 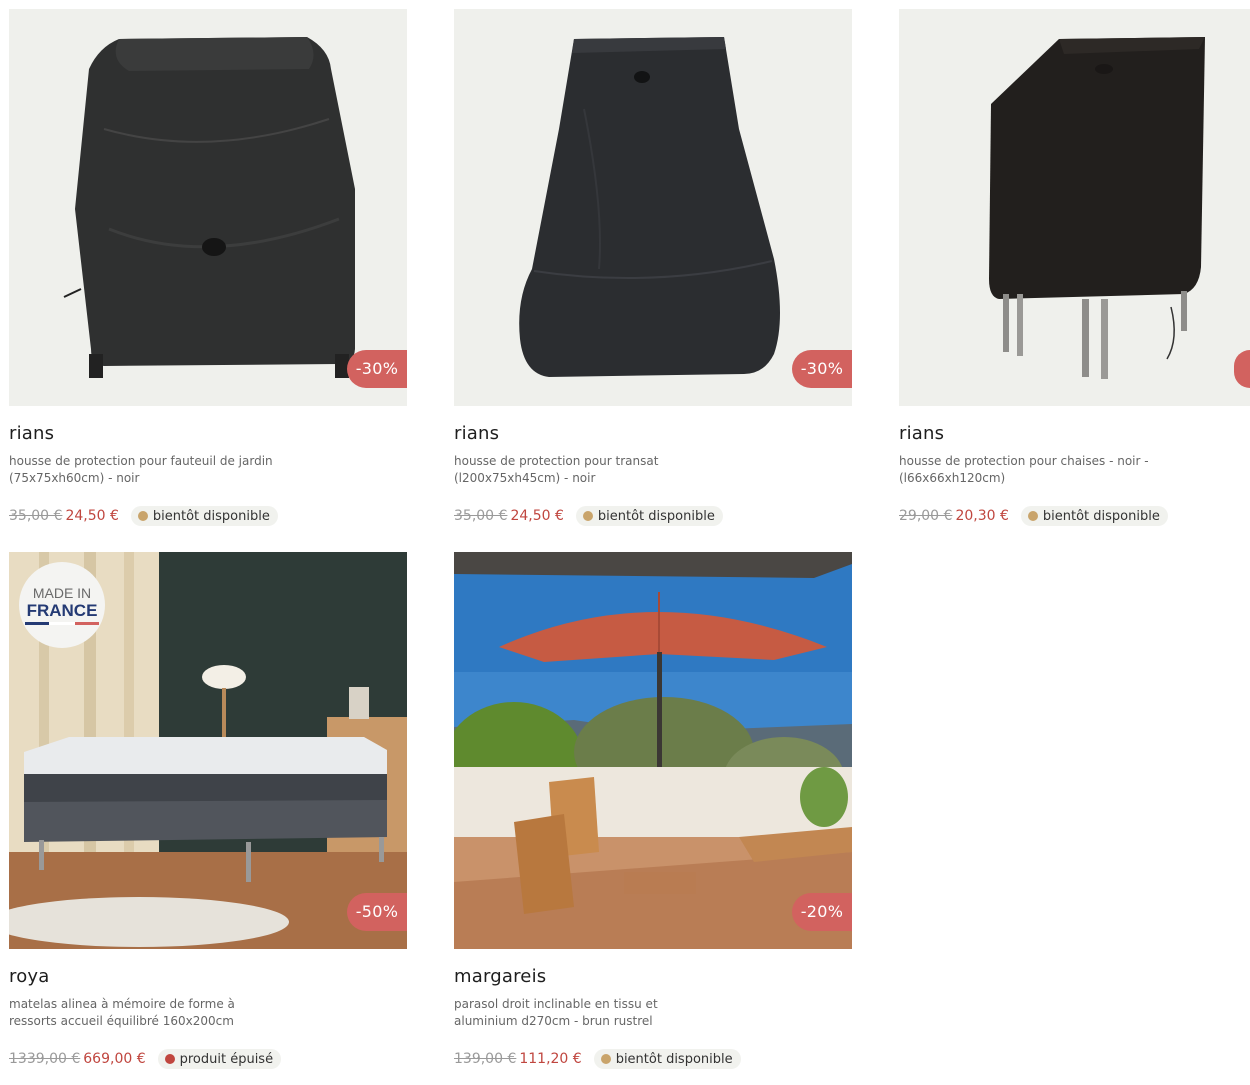 I want to click on france-label: FRANCE, so click(x=62, y=610).